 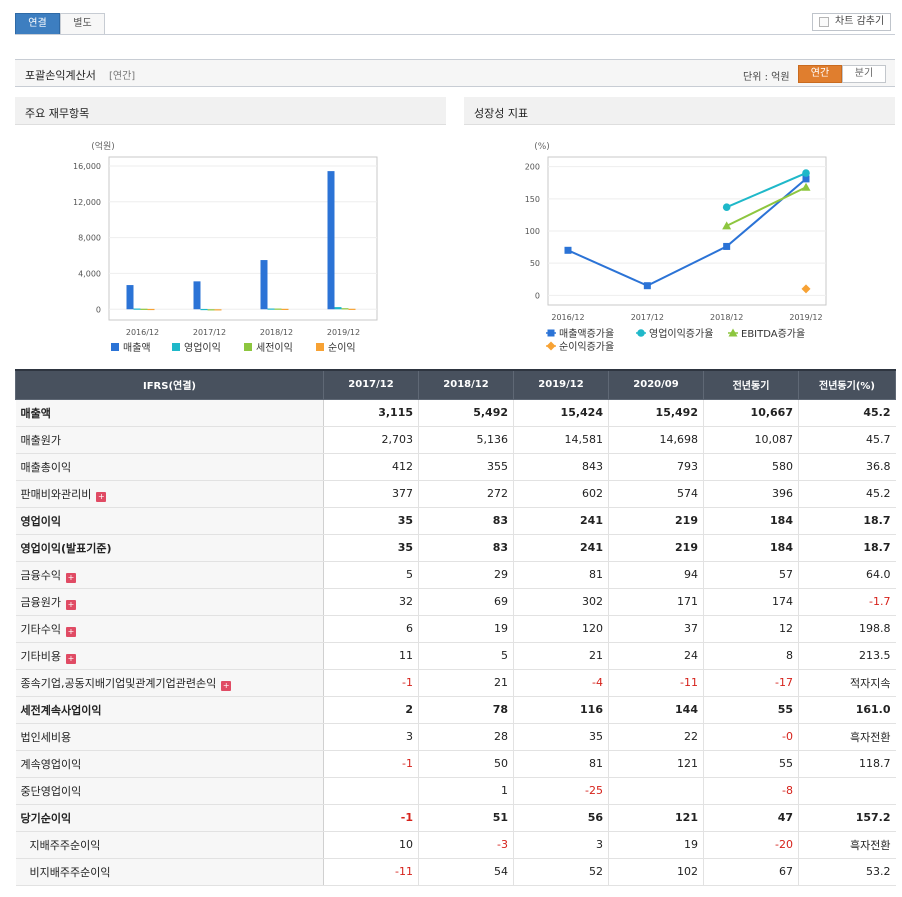 I want to click on panel-title: 성장성 지표, so click(x=679, y=111).